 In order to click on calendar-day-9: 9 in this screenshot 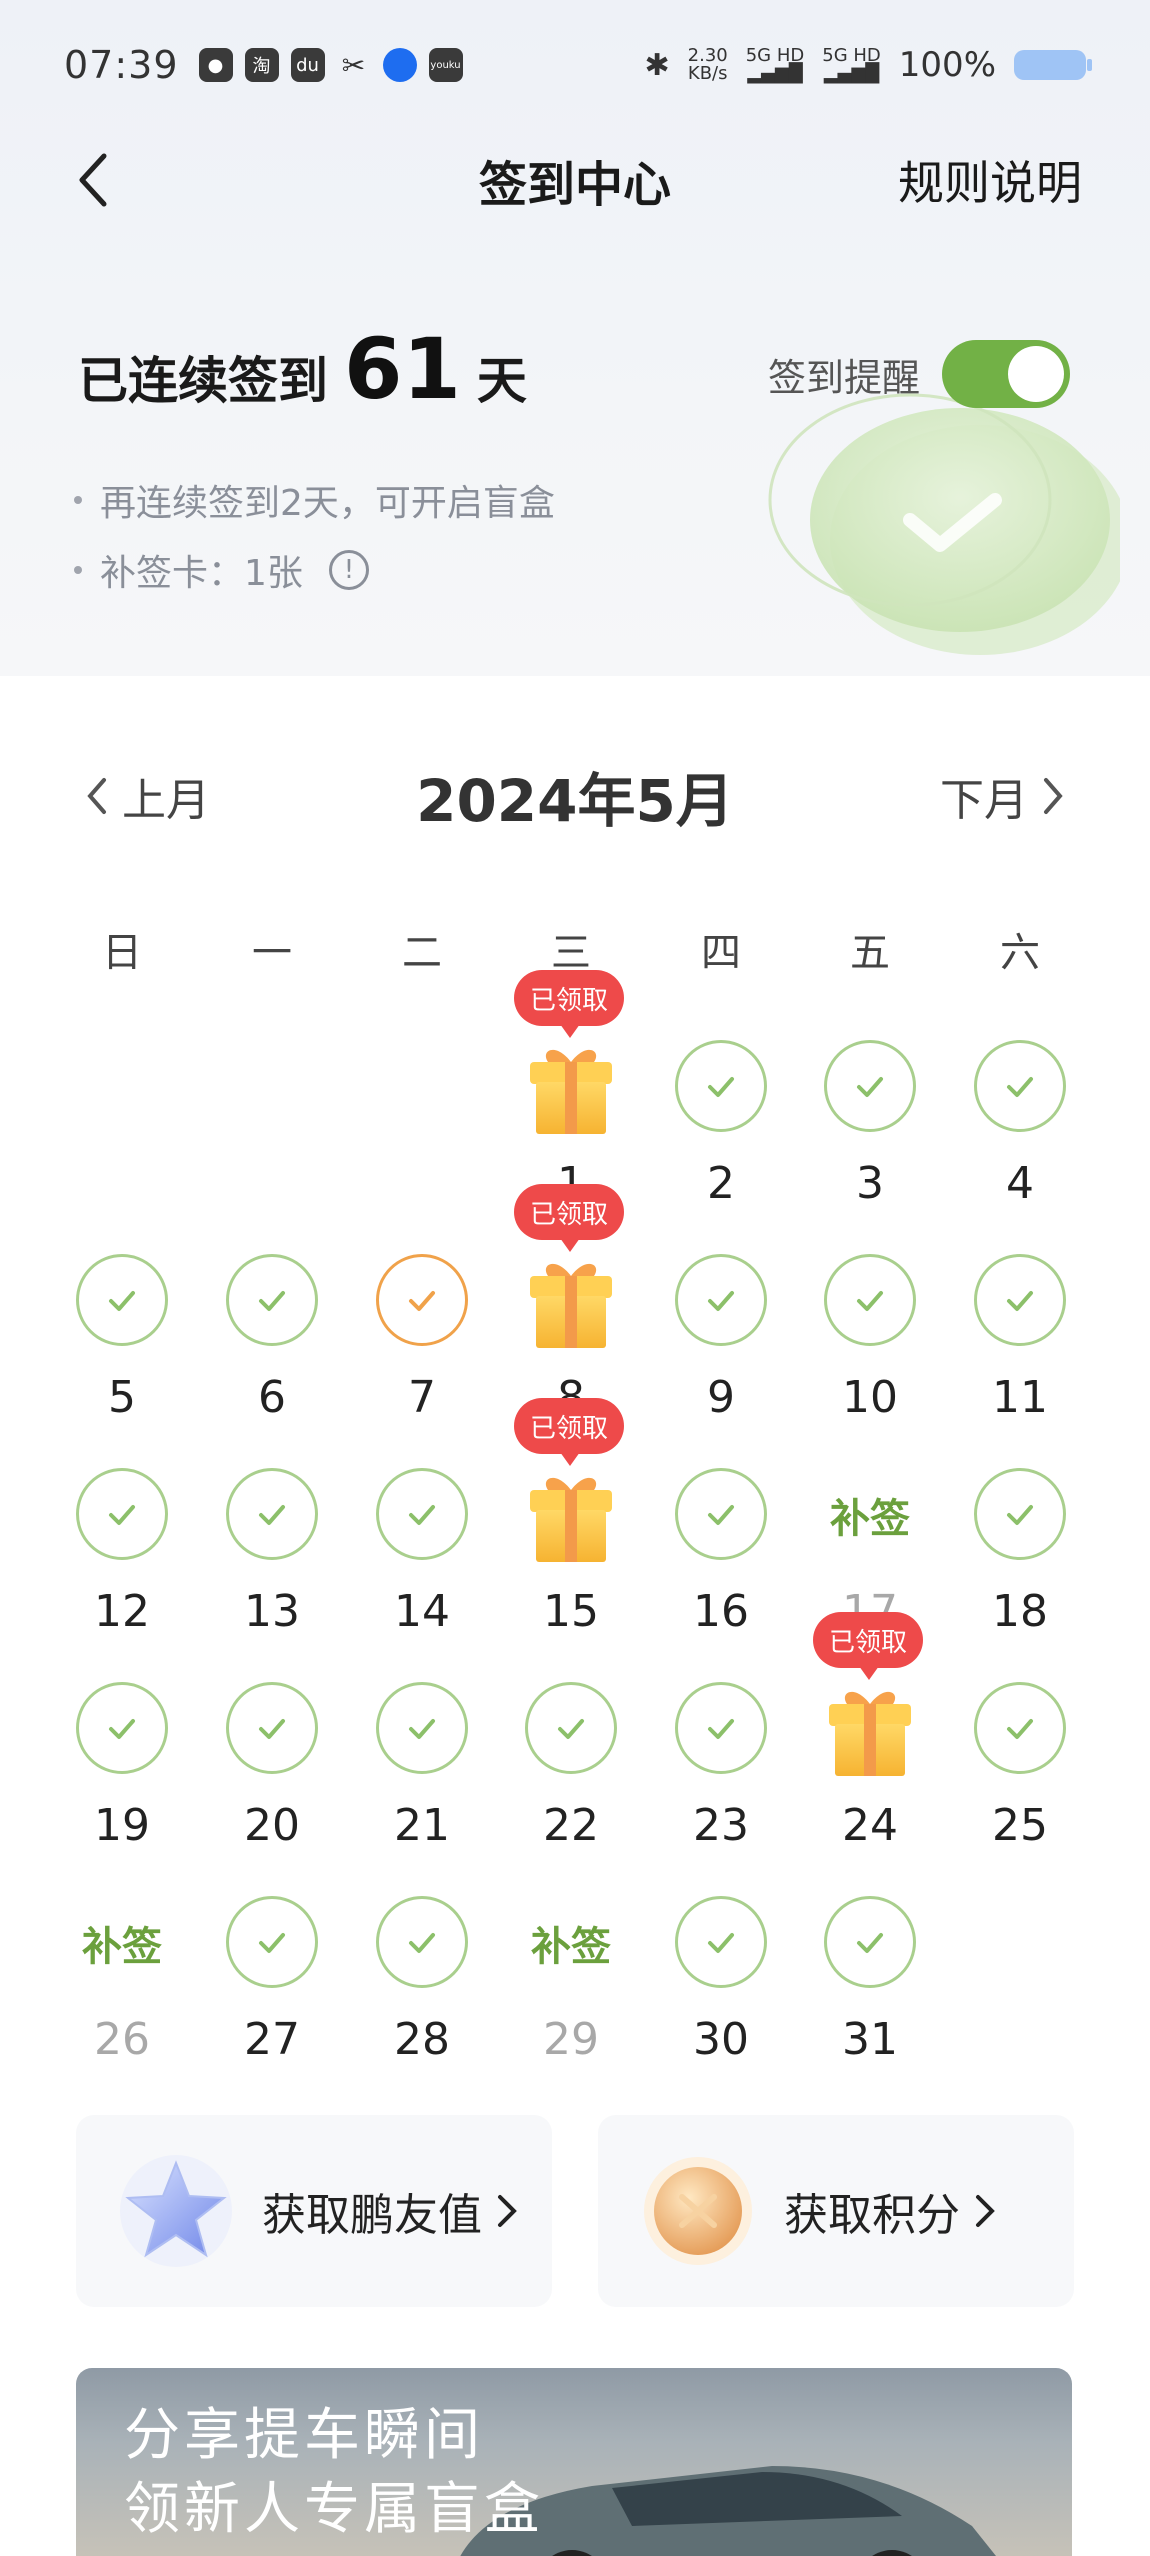, I will do `click(721, 1361)`.